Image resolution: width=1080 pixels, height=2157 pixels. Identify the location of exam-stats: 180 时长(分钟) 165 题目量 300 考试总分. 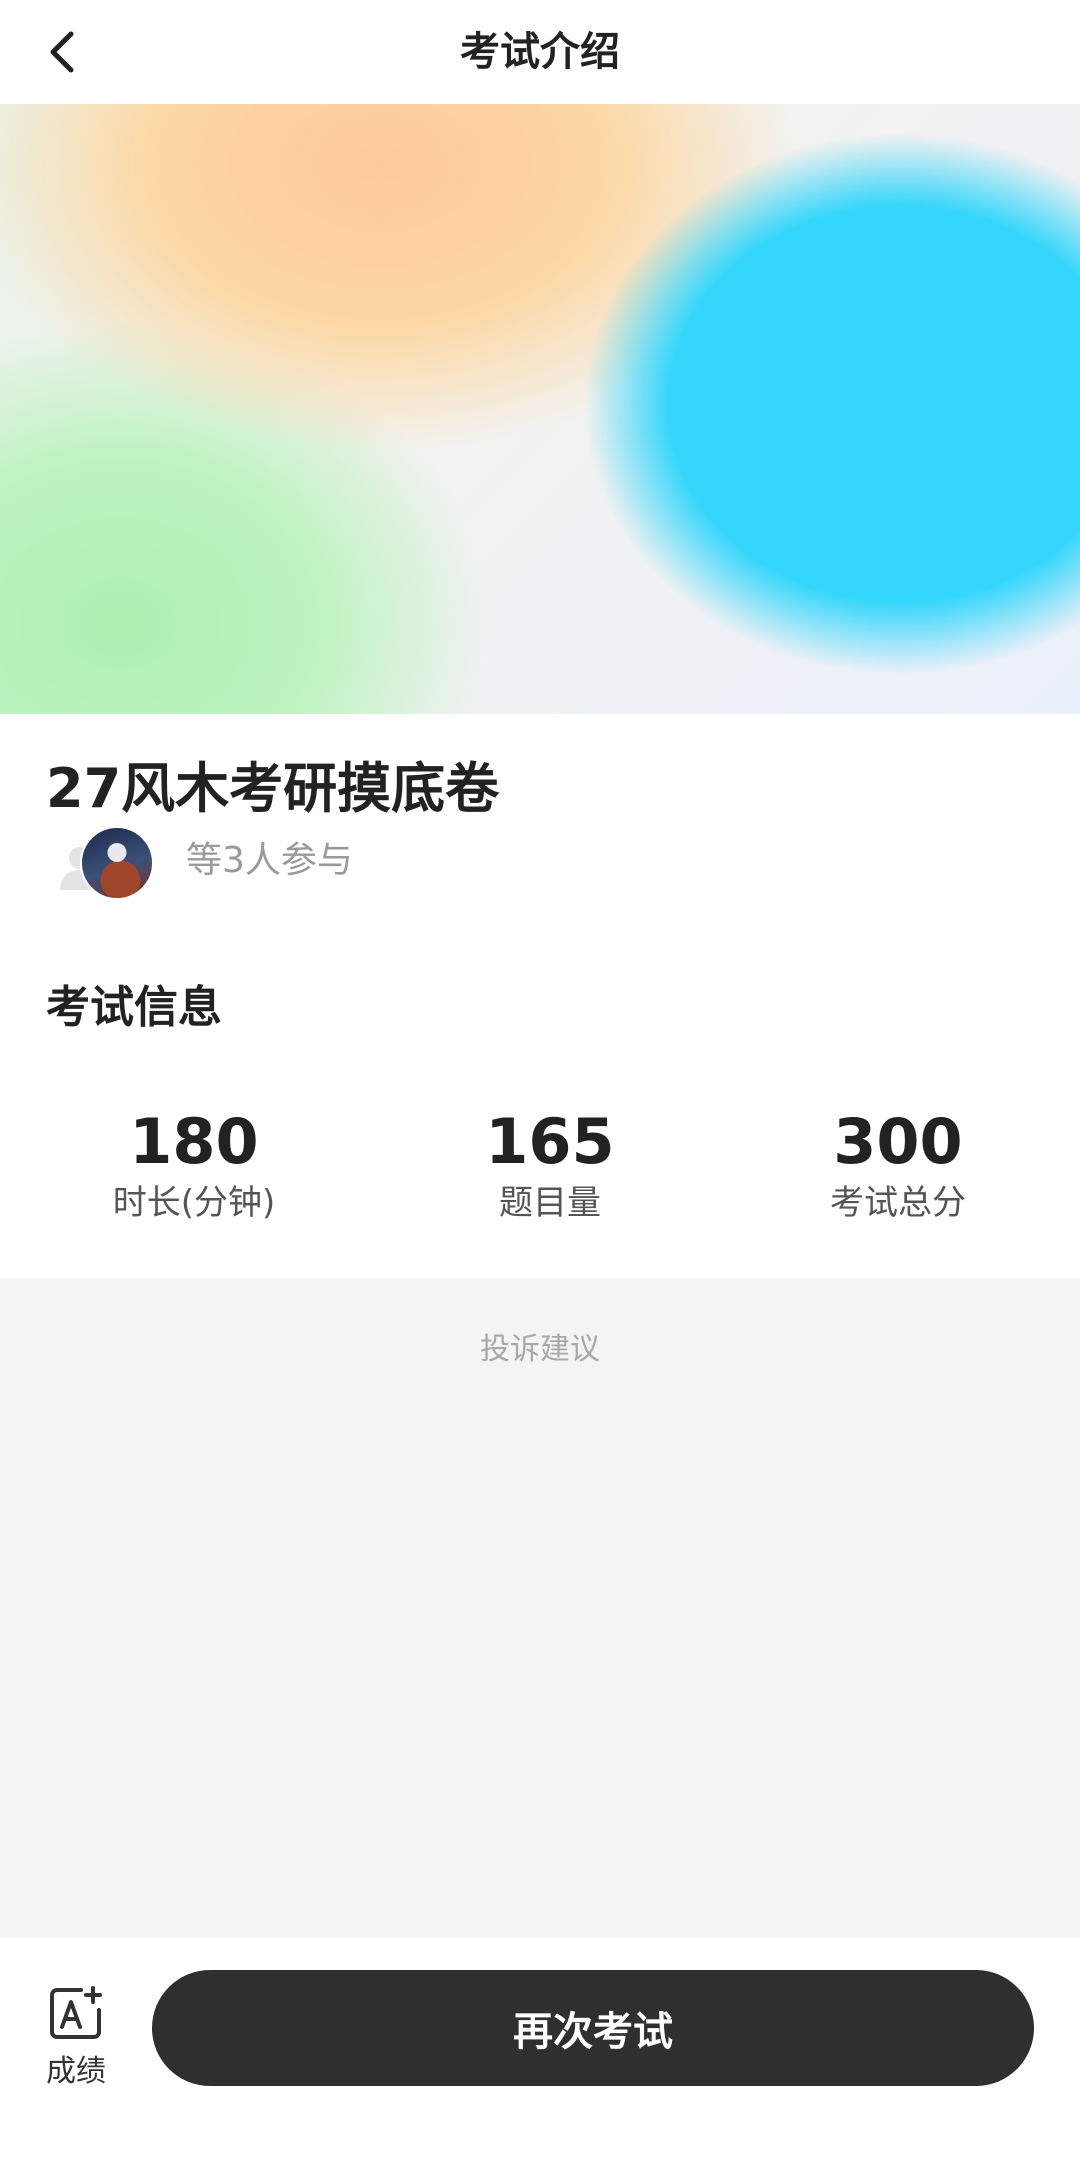
(540, 1174).